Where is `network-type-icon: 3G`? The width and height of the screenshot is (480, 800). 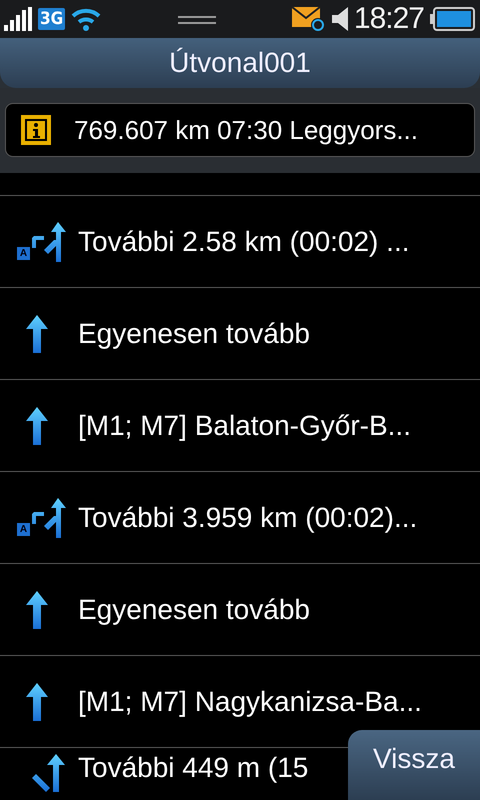
network-type-icon: 3G is located at coordinates (52, 19).